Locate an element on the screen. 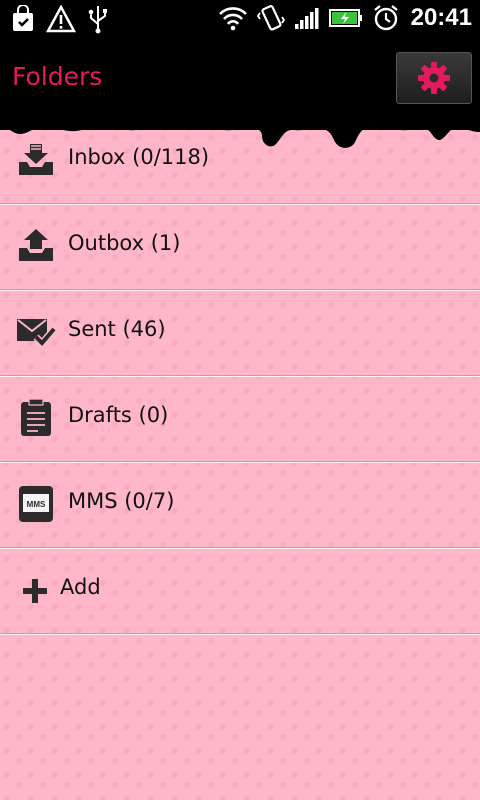 The width and height of the screenshot is (480, 800). settings-button is located at coordinates (434, 78).